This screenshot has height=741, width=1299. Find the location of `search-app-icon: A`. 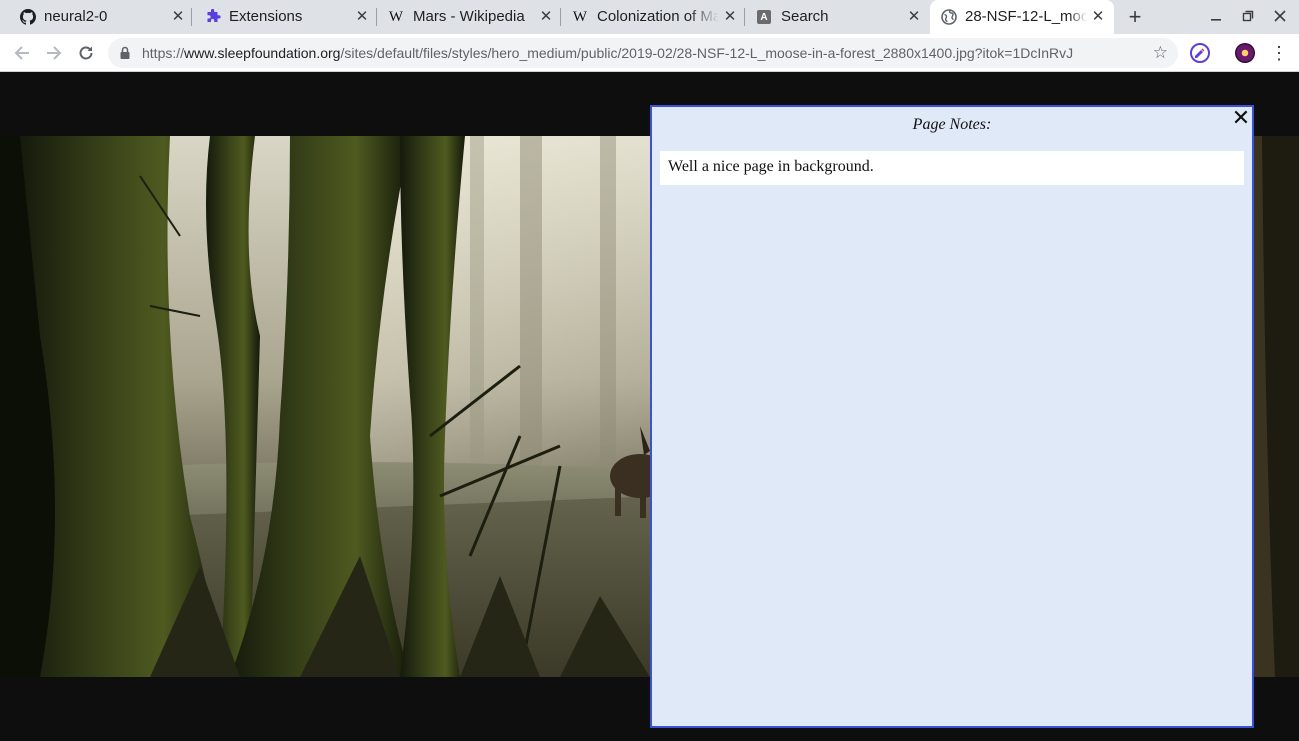

search-app-icon: A is located at coordinates (764, 17).